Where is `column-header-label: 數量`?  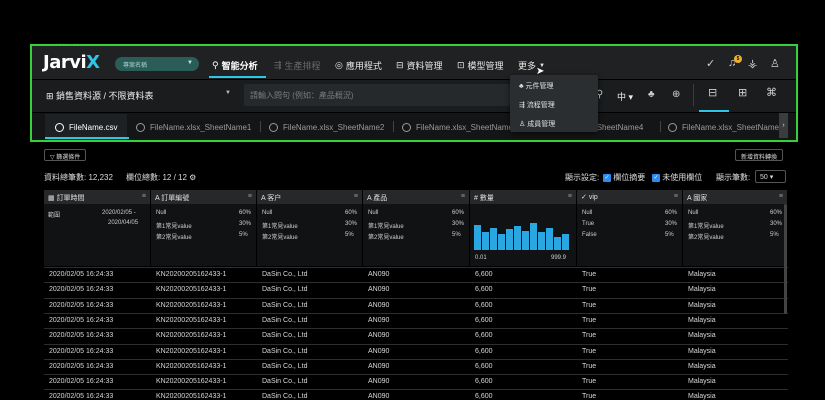
column-header-label: 數量 is located at coordinates (486, 198).